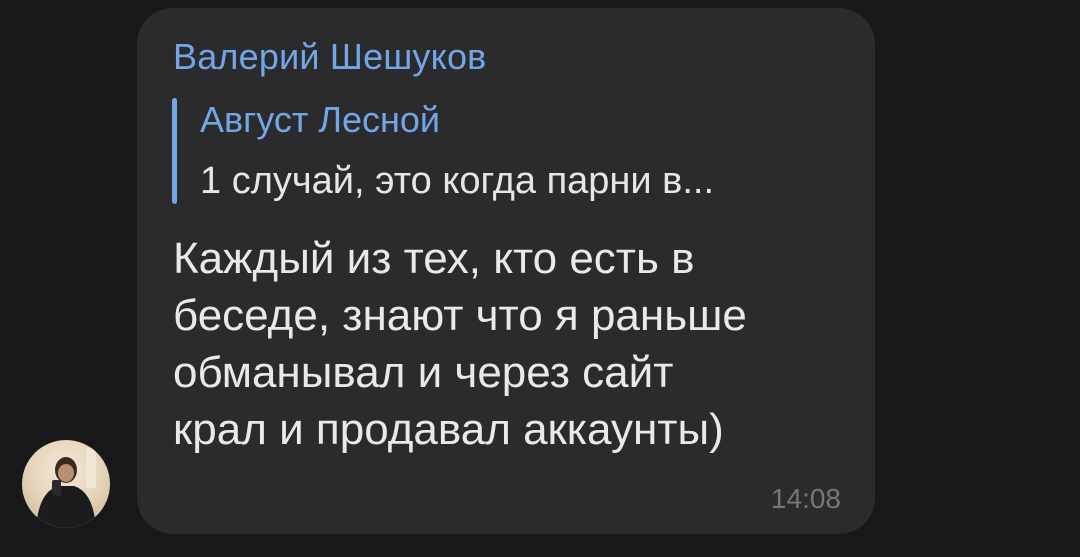  Describe the element at coordinates (434, 258) in the screenshot. I see `message-line: Каждый из тех, кто есть в` at that location.